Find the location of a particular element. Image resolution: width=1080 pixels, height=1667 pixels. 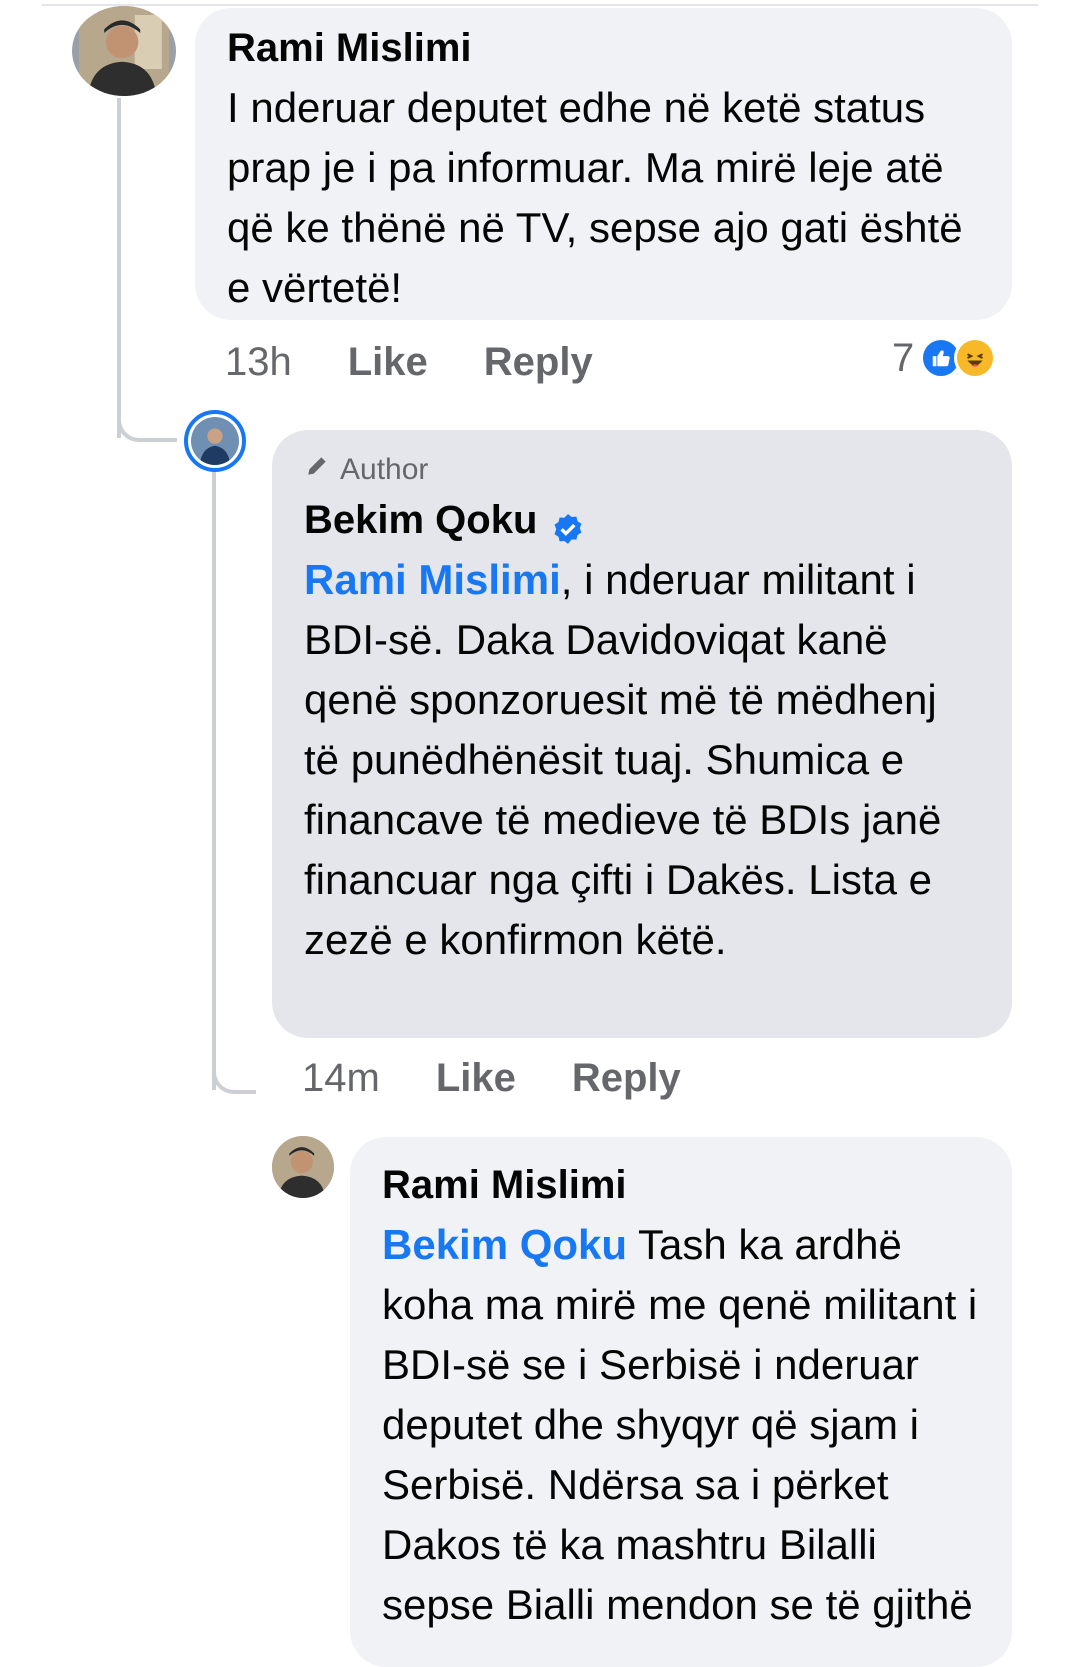

author-badge-label: Author is located at coordinates (384, 469).